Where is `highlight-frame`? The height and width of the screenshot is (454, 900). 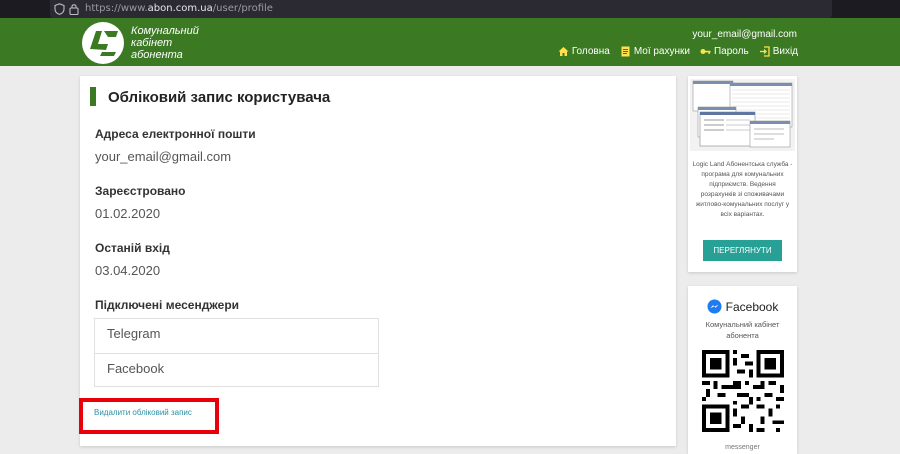
highlight-frame is located at coordinates (149, 416).